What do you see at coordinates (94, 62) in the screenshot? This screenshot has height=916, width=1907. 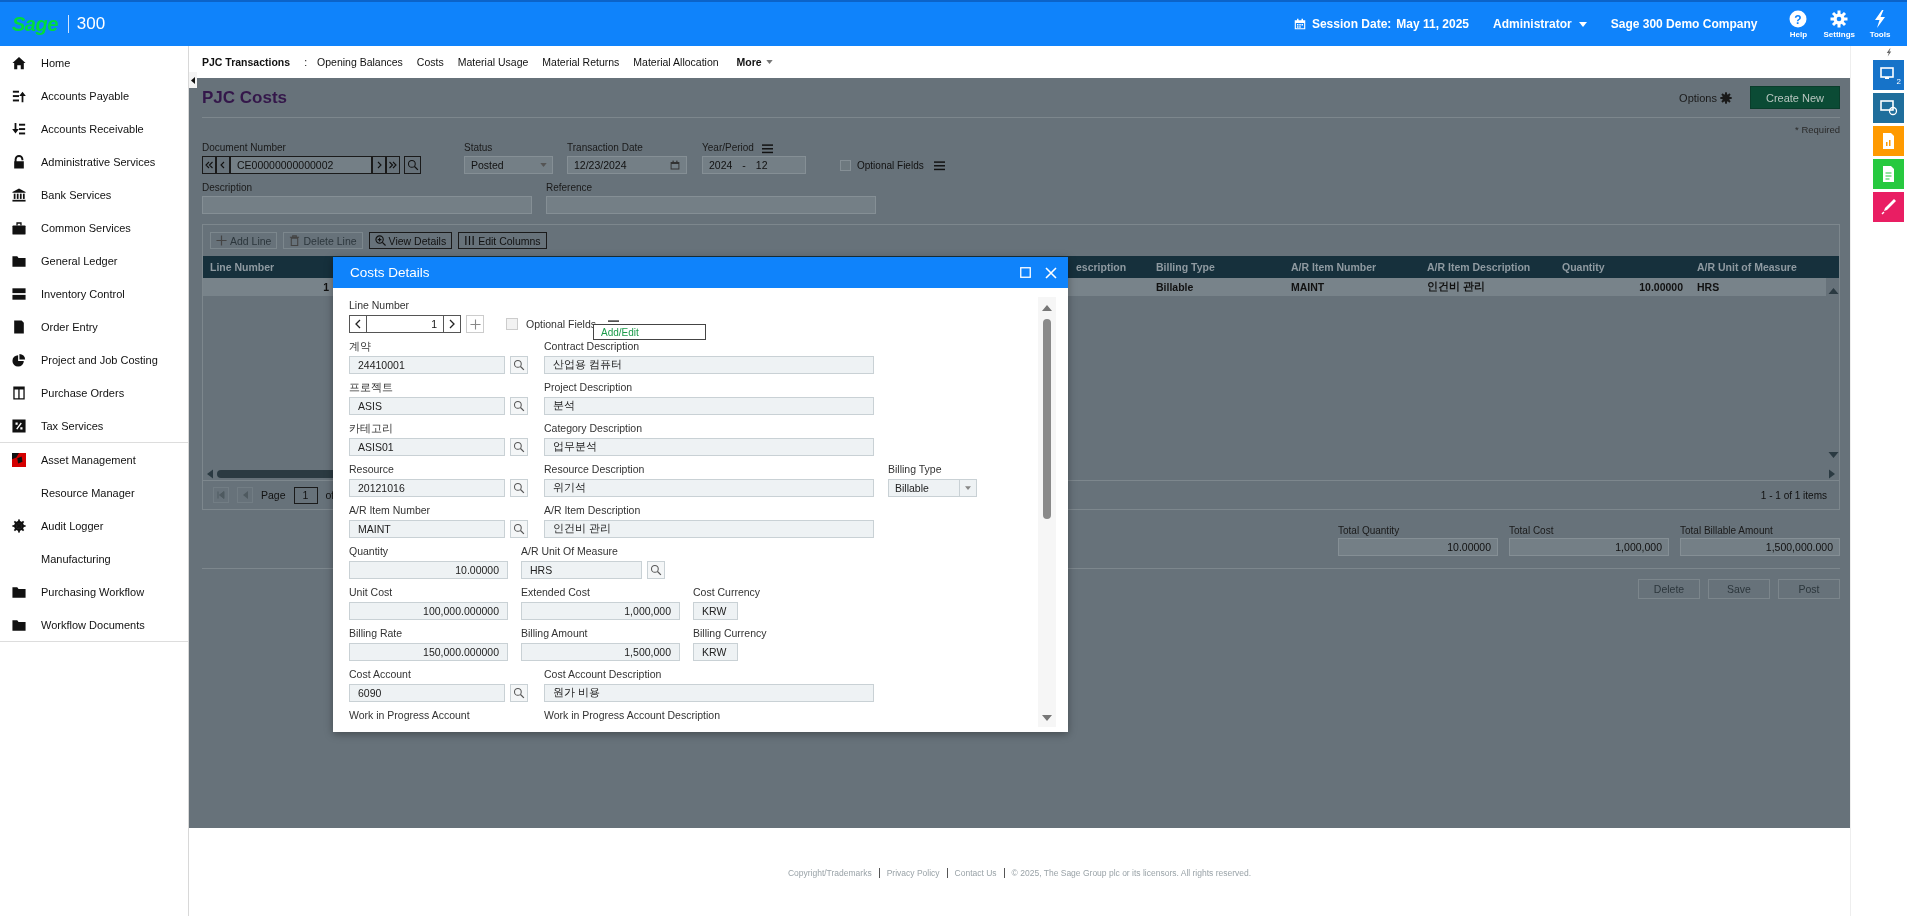 I see `sidebar-item: Home` at bounding box center [94, 62].